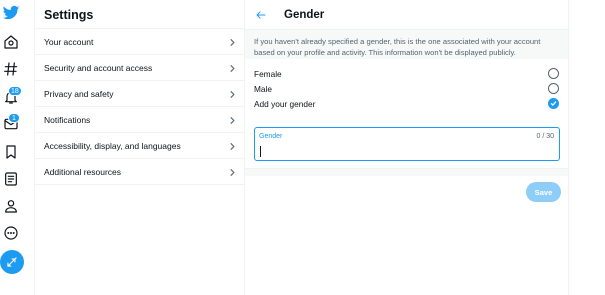  I want to click on option-label: Male, so click(263, 88).